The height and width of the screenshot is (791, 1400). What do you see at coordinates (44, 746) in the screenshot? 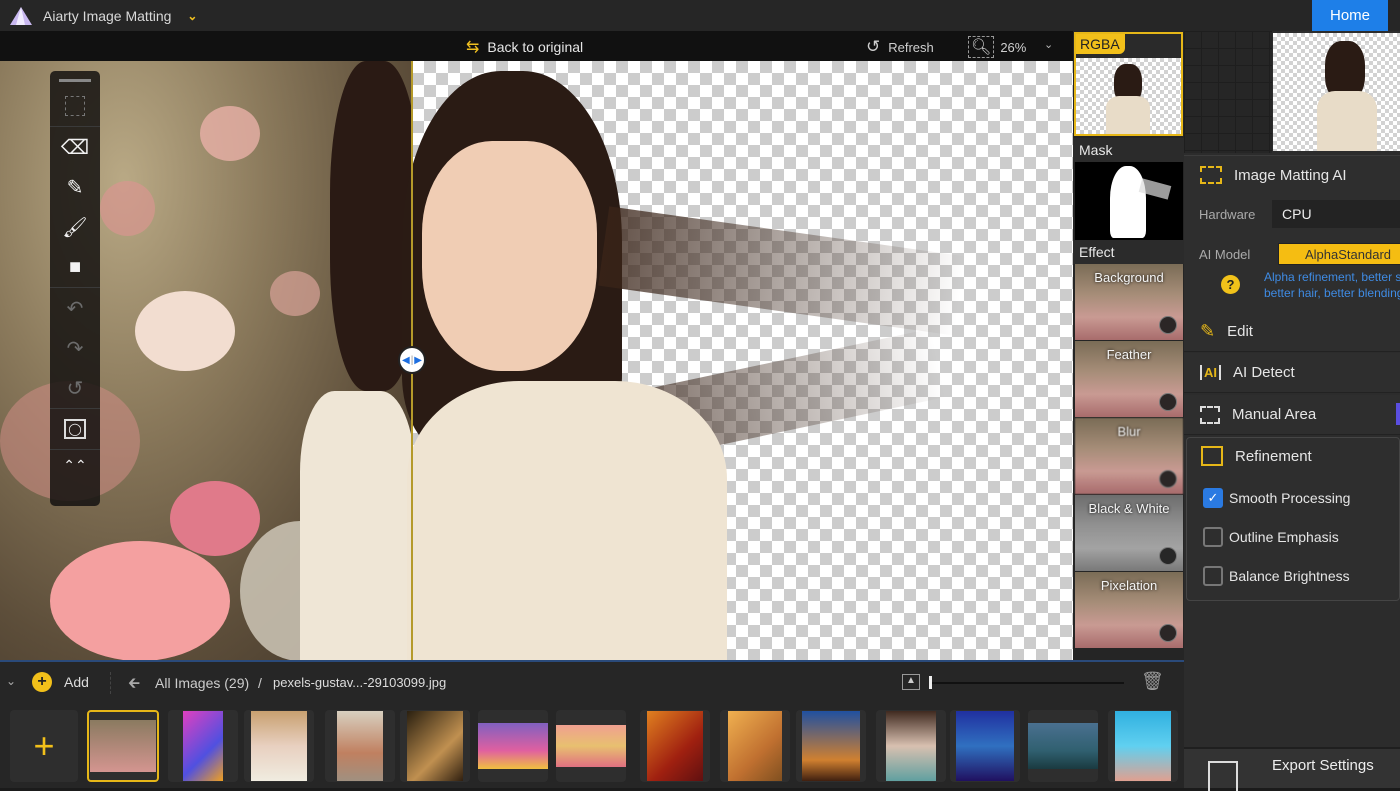
I see `add-image-tile: +` at bounding box center [44, 746].